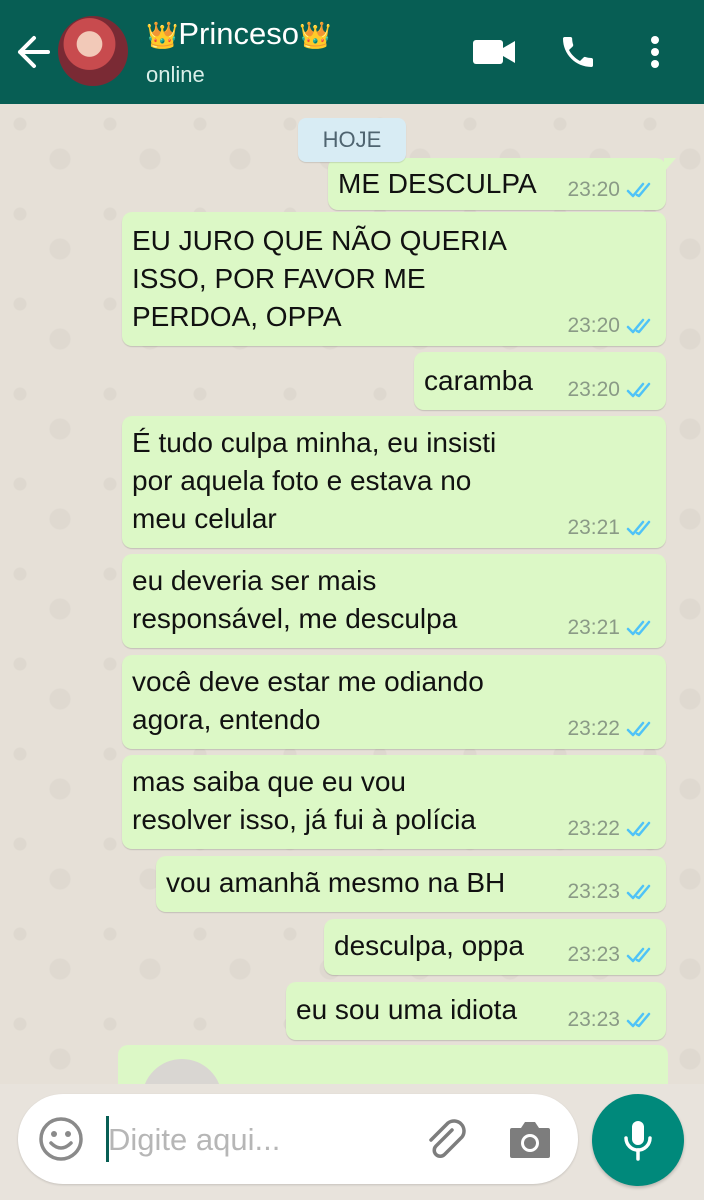 This screenshot has width=704, height=1200. What do you see at coordinates (437, 183) in the screenshot?
I see `message-text: ME DESCULPA` at bounding box center [437, 183].